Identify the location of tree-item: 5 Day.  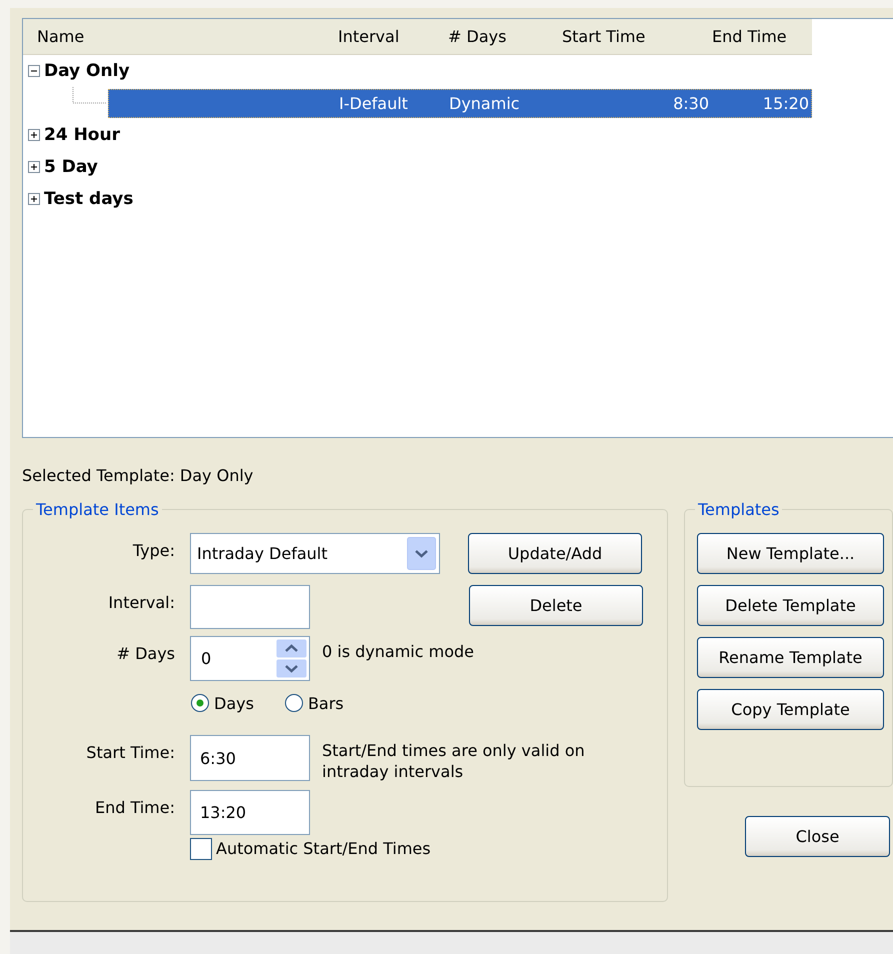
(71, 167).